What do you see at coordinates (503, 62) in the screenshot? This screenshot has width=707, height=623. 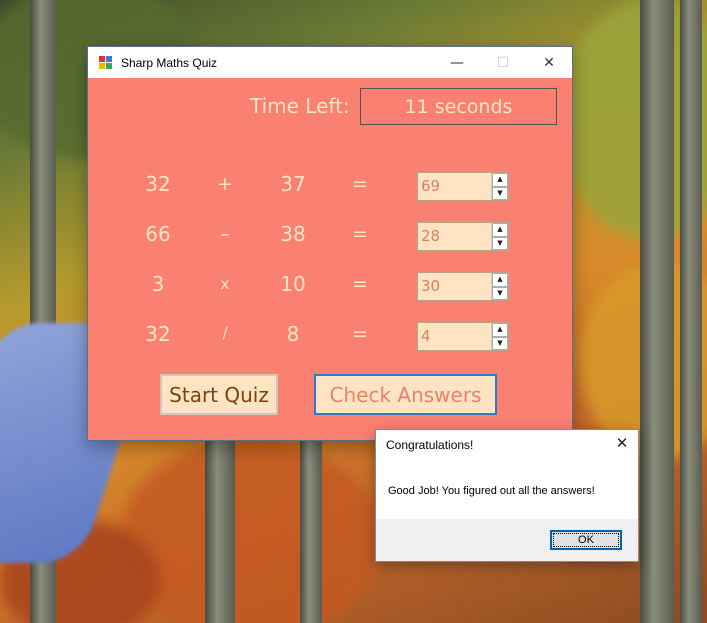 I see `maximize-button: ☐` at bounding box center [503, 62].